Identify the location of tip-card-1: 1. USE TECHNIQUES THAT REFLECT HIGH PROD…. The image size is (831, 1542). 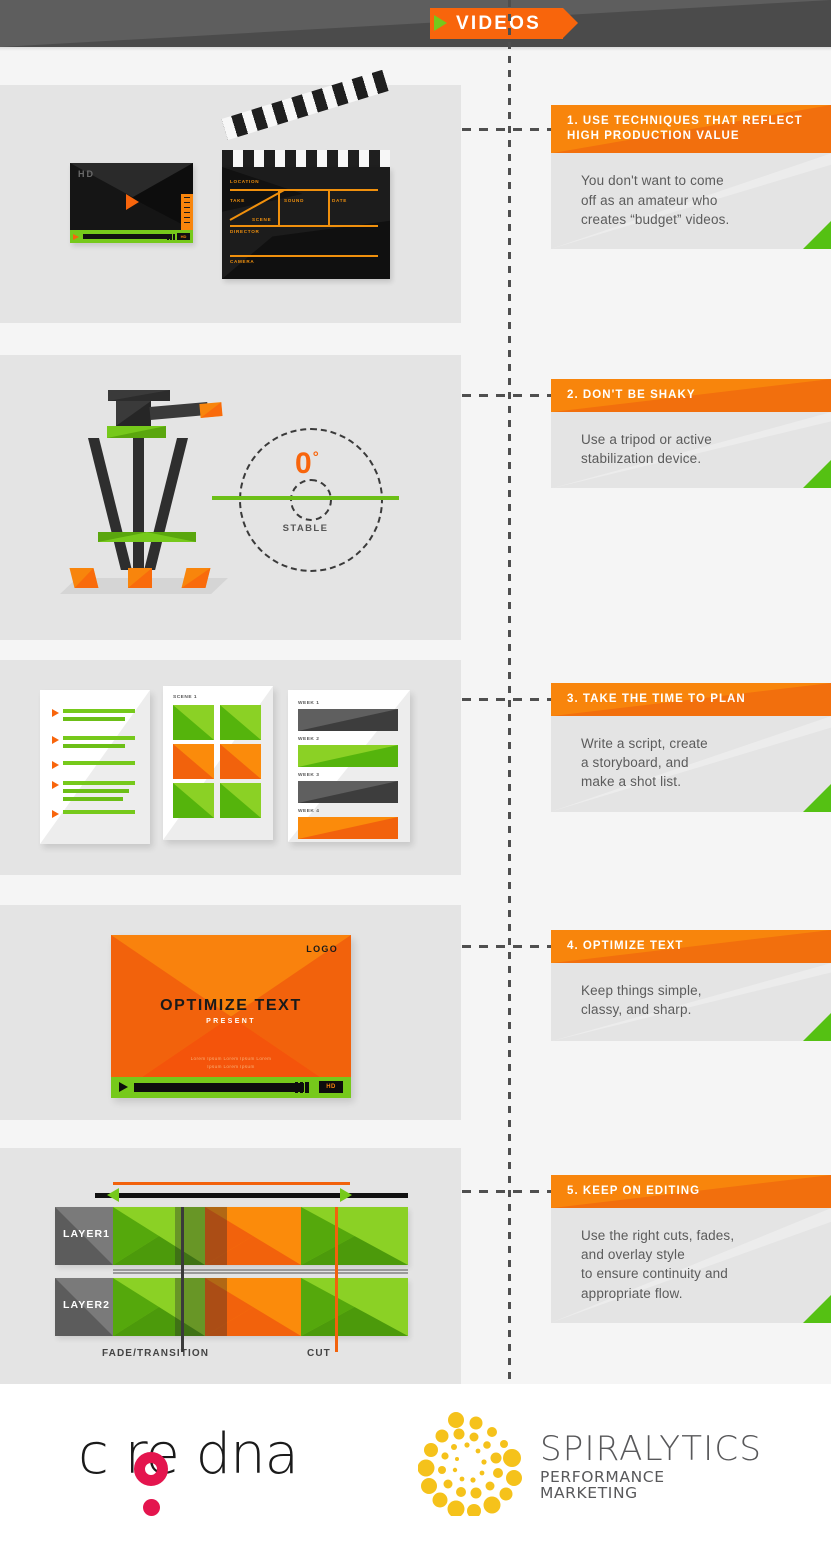
(691, 177).